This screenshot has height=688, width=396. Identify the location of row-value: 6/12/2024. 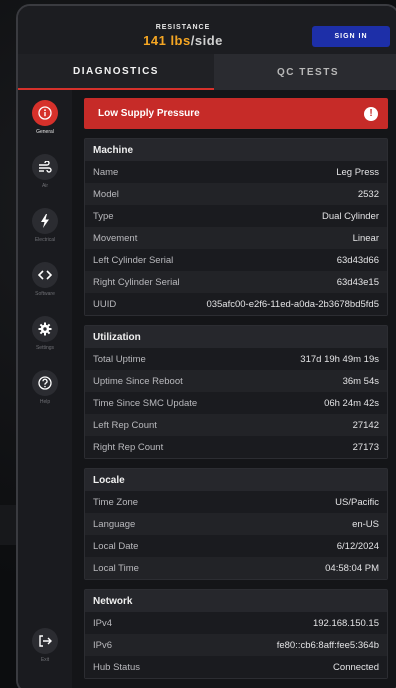
(357, 546).